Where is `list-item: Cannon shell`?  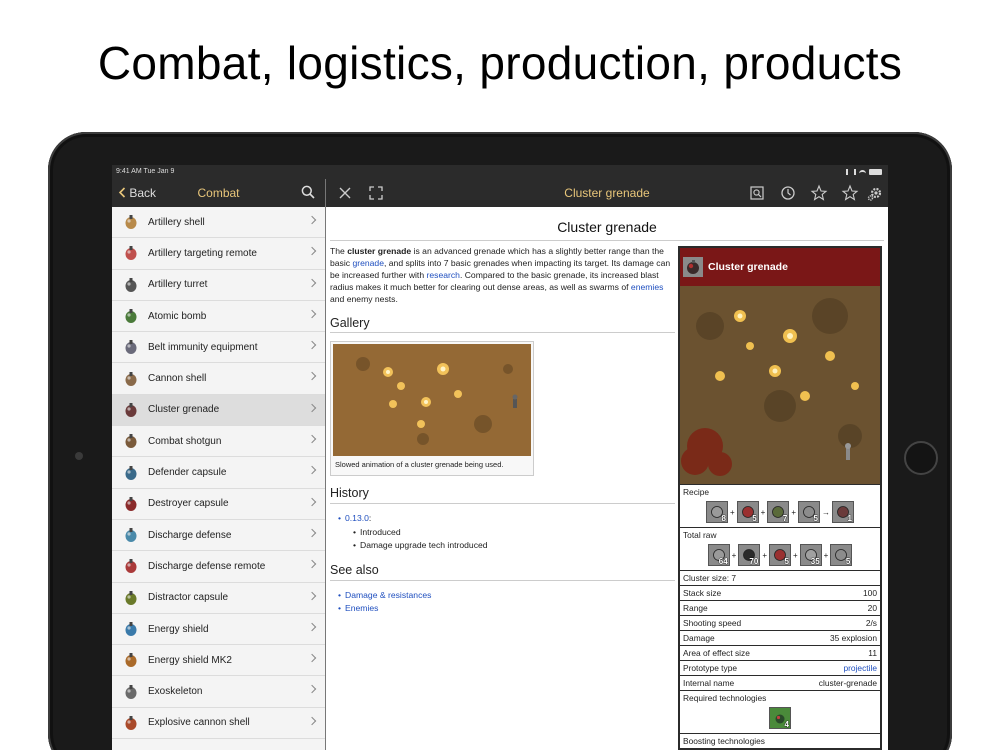
list-item: Cannon shell is located at coordinates (218, 379).